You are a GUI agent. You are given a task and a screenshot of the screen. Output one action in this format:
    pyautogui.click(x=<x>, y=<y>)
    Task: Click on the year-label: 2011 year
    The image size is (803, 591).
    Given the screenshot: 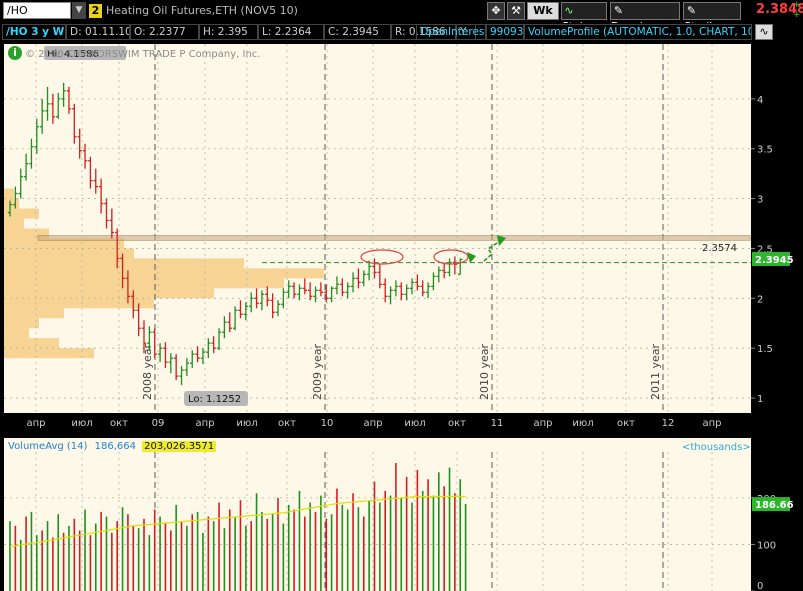 What is the action you would take?
    pyautogui.click(x=655, y=371)
    